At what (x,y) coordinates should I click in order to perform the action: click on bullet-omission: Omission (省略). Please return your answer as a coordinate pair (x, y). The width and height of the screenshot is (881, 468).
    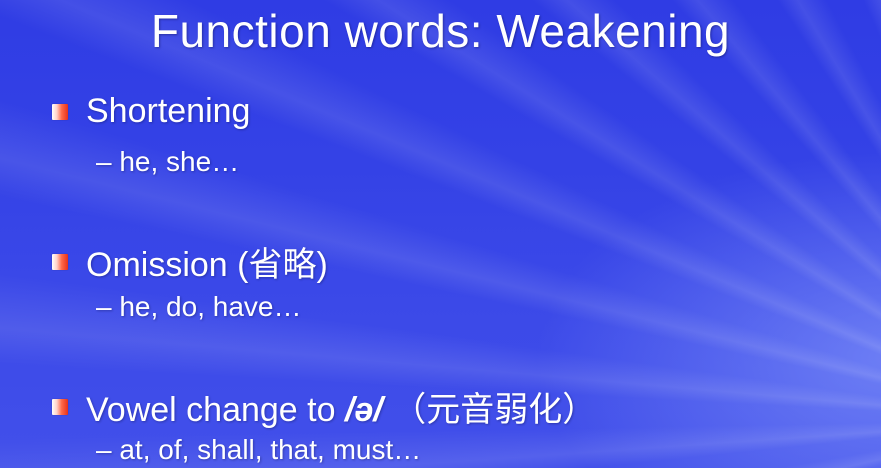
    Looking at the image, I should click on (190, 261).